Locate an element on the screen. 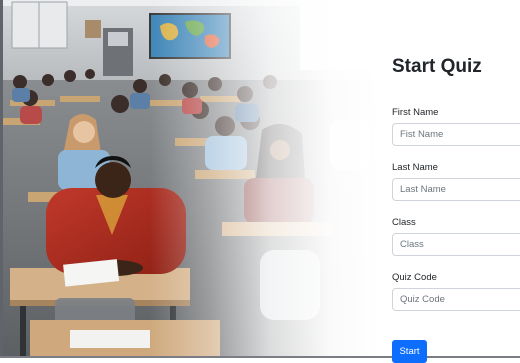  last-name-label: Last Name is located at coordinates (415, 167).